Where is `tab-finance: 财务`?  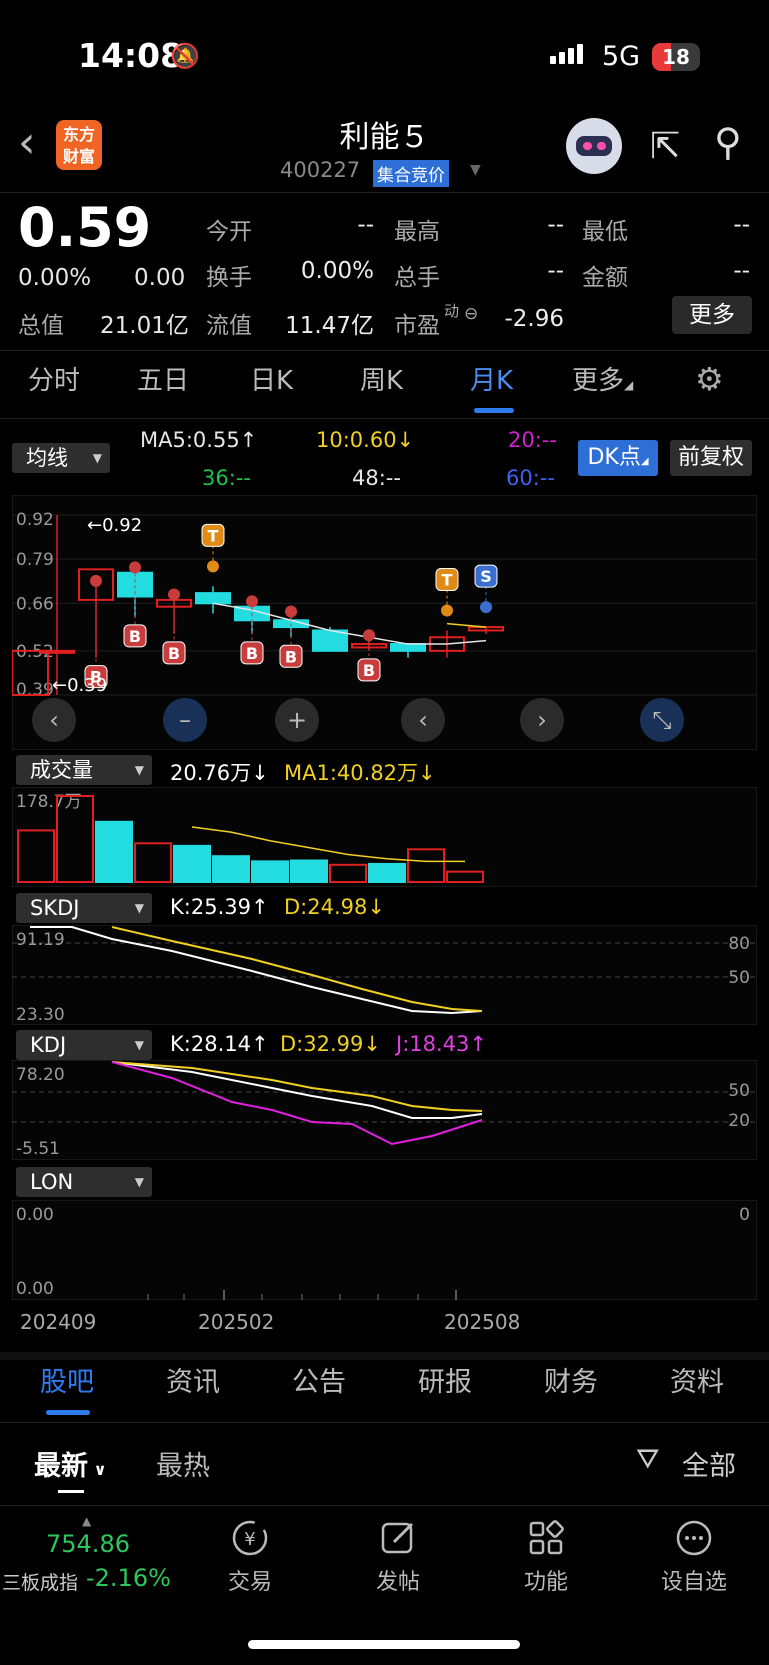
tab-finance: 财务 is located at coordinates (571, 1379).